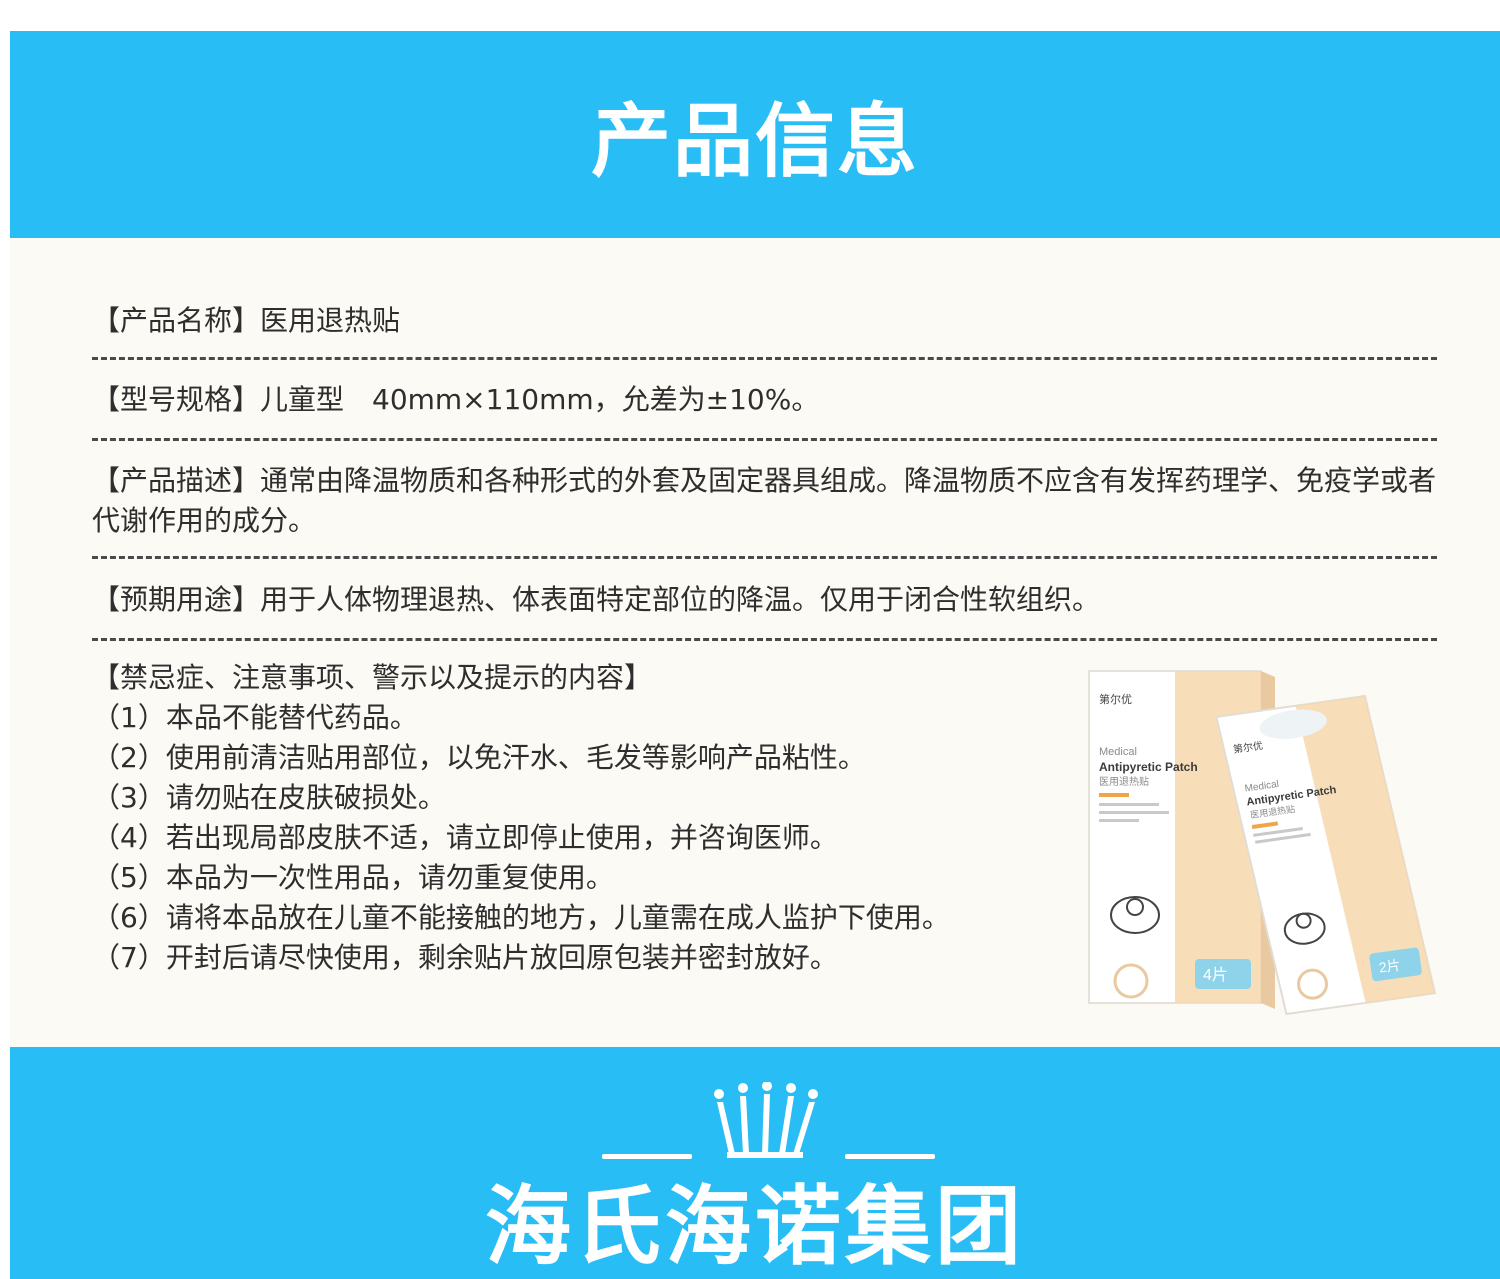 The height and width of the screenshot is (1279, 1500). Describe the element at coordinates (372, 677) in the screenshot. I see `warnings-title: 【禁忌症、注意事项、警示以及提示的内容】` at that location.